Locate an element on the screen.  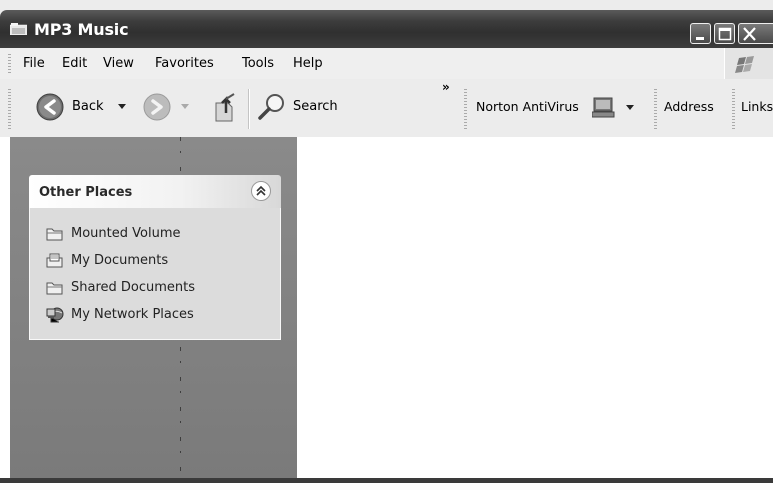
toolbar-grip is located at coordinates (9, 109).